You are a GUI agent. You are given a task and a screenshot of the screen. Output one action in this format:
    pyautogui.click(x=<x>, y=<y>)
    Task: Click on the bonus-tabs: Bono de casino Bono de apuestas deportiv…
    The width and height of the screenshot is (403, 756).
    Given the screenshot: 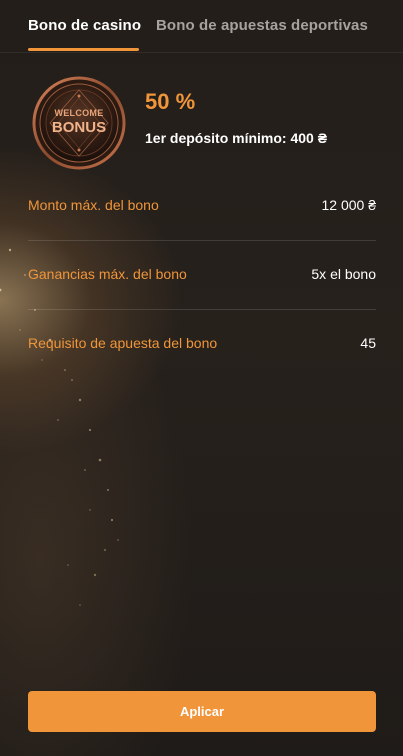 What is the action you would take?
    pyautogui.click(x=201, y=26)
    